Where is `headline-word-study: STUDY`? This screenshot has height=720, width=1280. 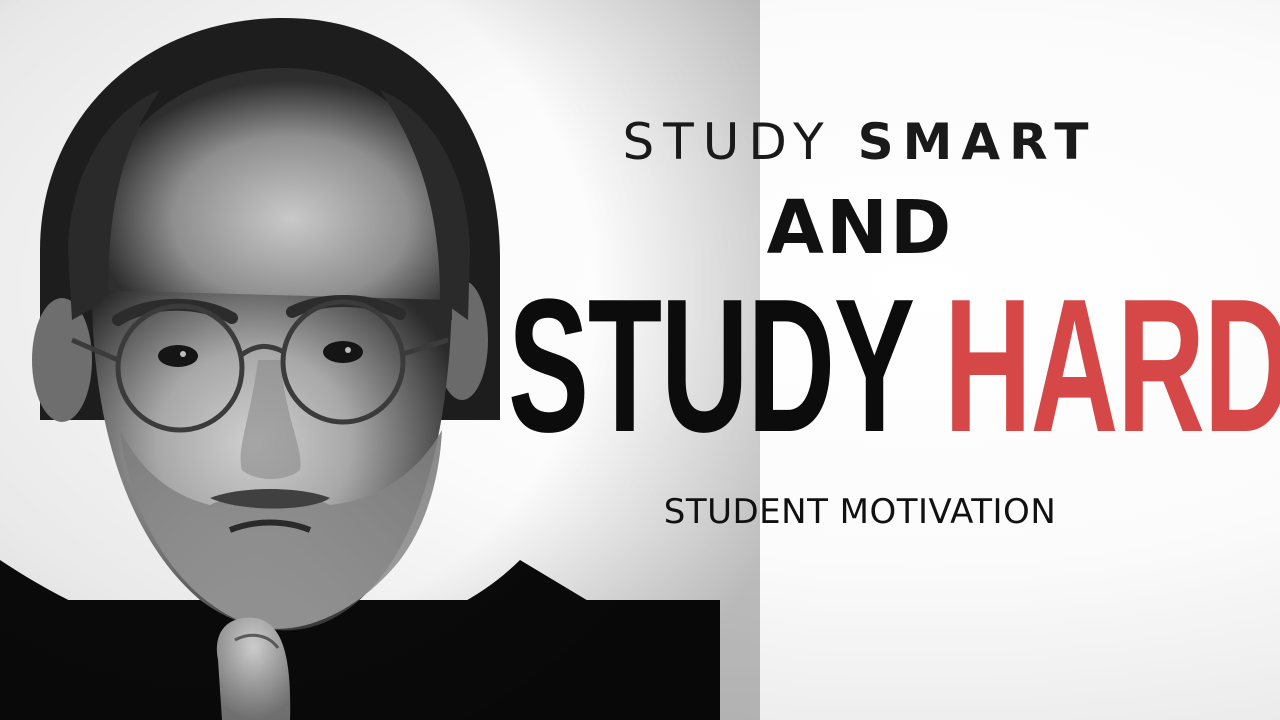
headline-word-study: STUDY is located at coordinates (727, 142).